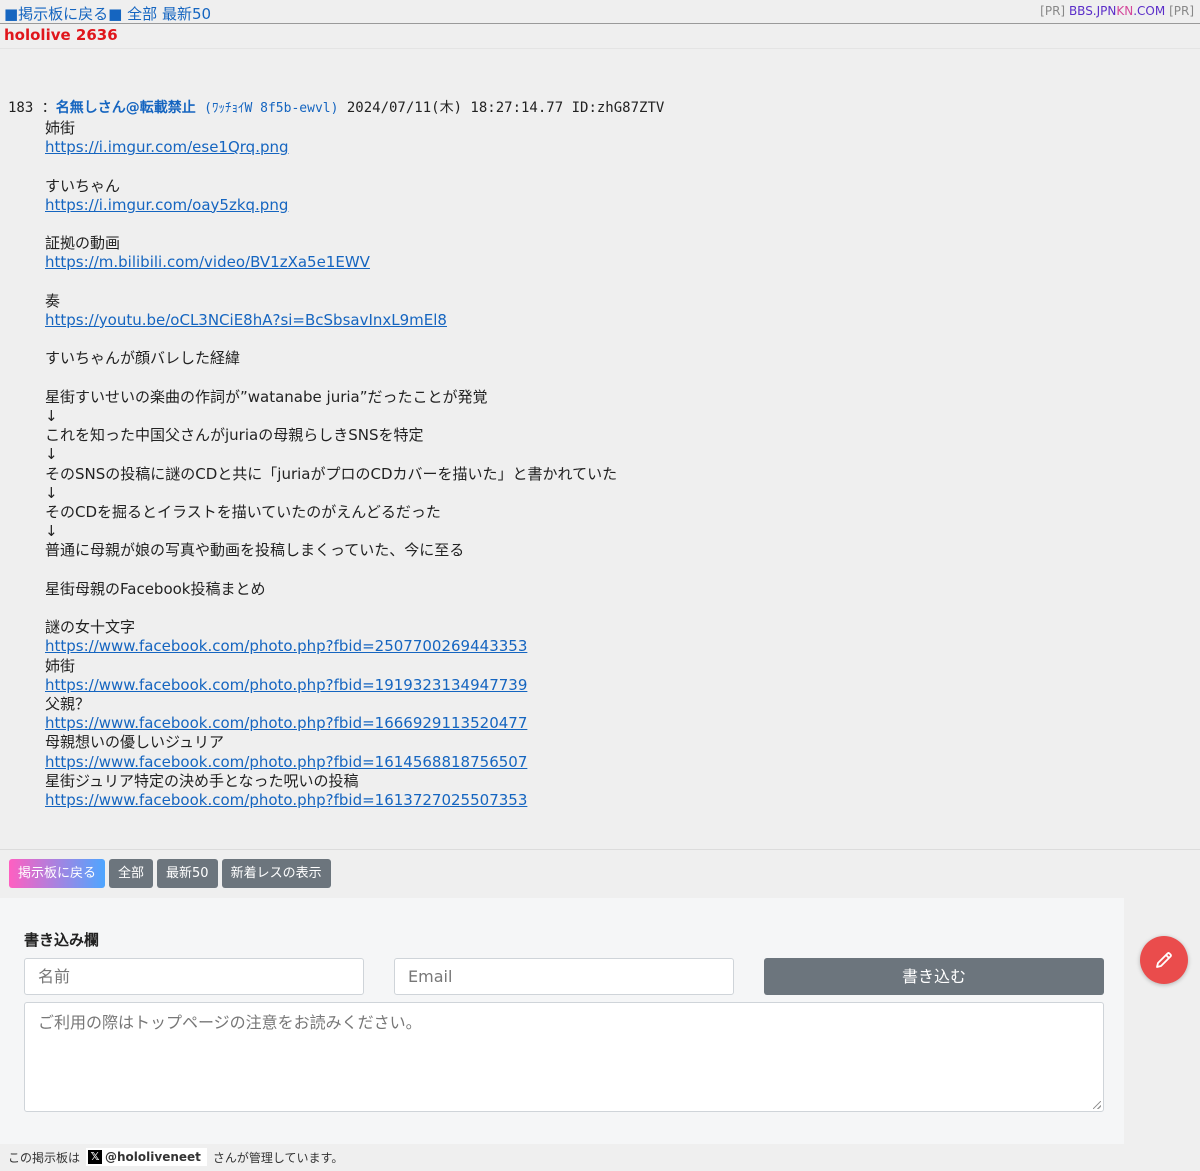  I want to click on latest-50-link: 最新50, so click(186, 14).